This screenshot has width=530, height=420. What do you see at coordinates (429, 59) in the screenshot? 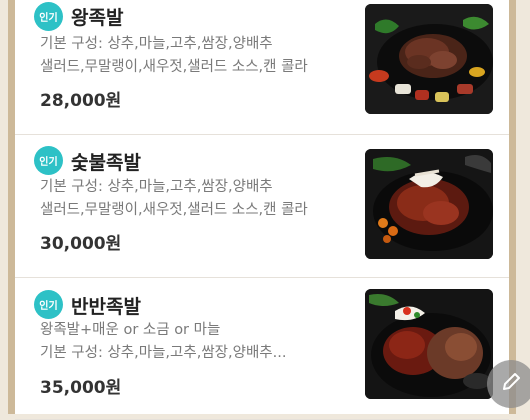
I see `wang-jokbal-photo` at bounding box center [429, 59].